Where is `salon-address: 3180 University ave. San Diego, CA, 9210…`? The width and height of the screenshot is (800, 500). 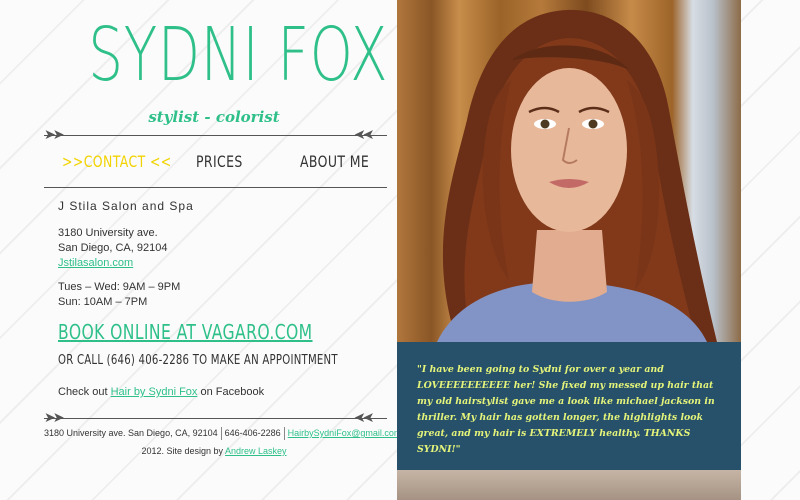
salon-address: 3180 University ave. San Diego, CA, 9210… is located at coordinates (112, 248).